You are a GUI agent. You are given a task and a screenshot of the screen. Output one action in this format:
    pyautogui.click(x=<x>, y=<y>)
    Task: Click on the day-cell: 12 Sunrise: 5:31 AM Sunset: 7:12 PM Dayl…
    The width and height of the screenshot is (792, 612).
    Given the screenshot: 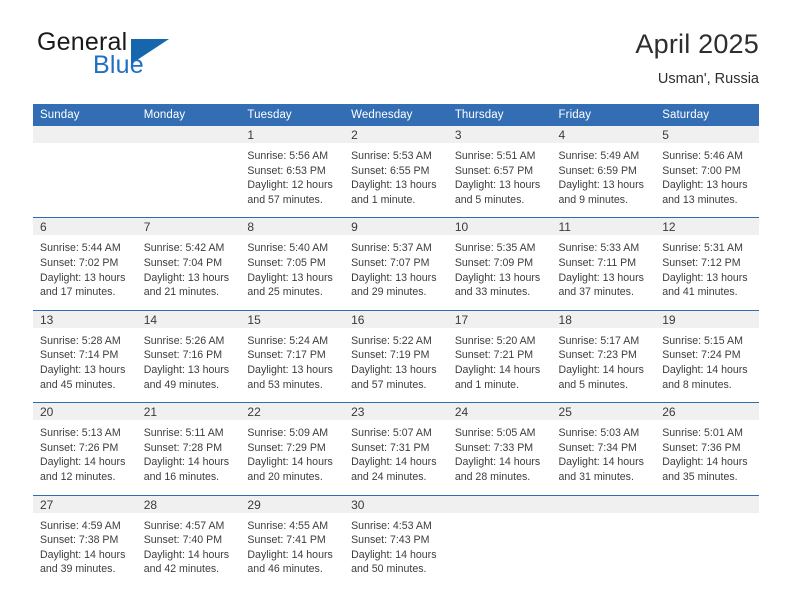 What is the action you would take?
    pyautogui.click(x=707, y=264)
    